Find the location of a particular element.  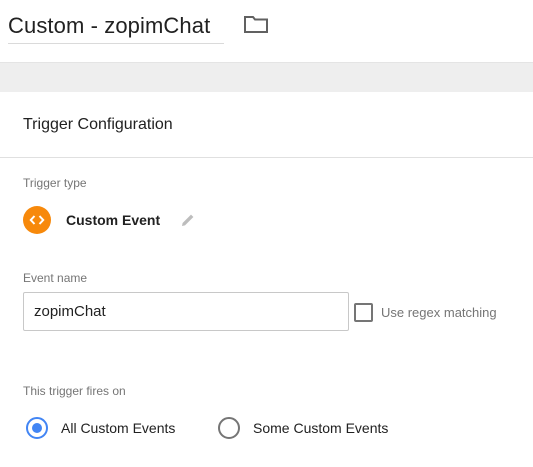

trigger-type-row: Custom Event is located at coordinates (109, 220).